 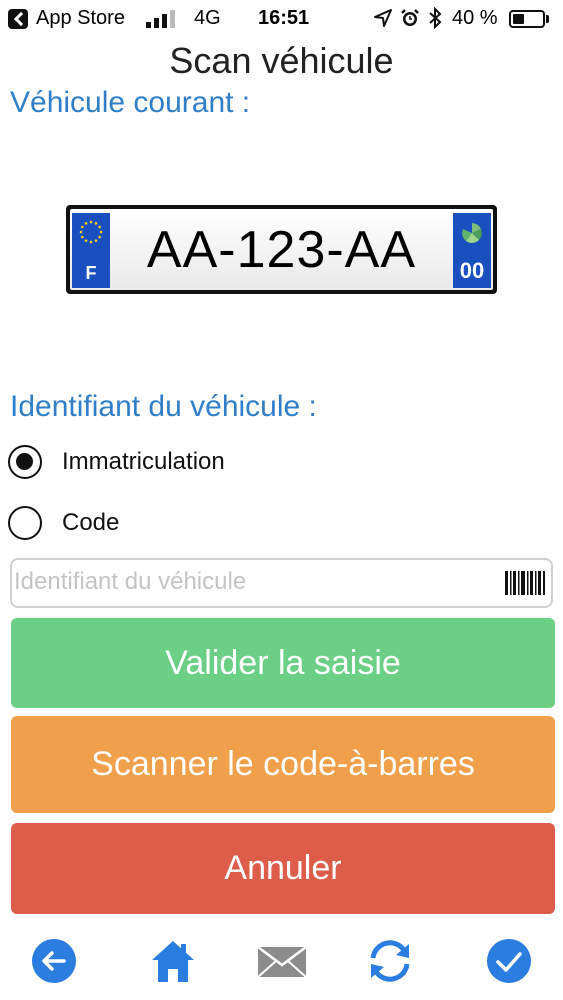 I want to click on identifier-field, so click(x=281, y=583).